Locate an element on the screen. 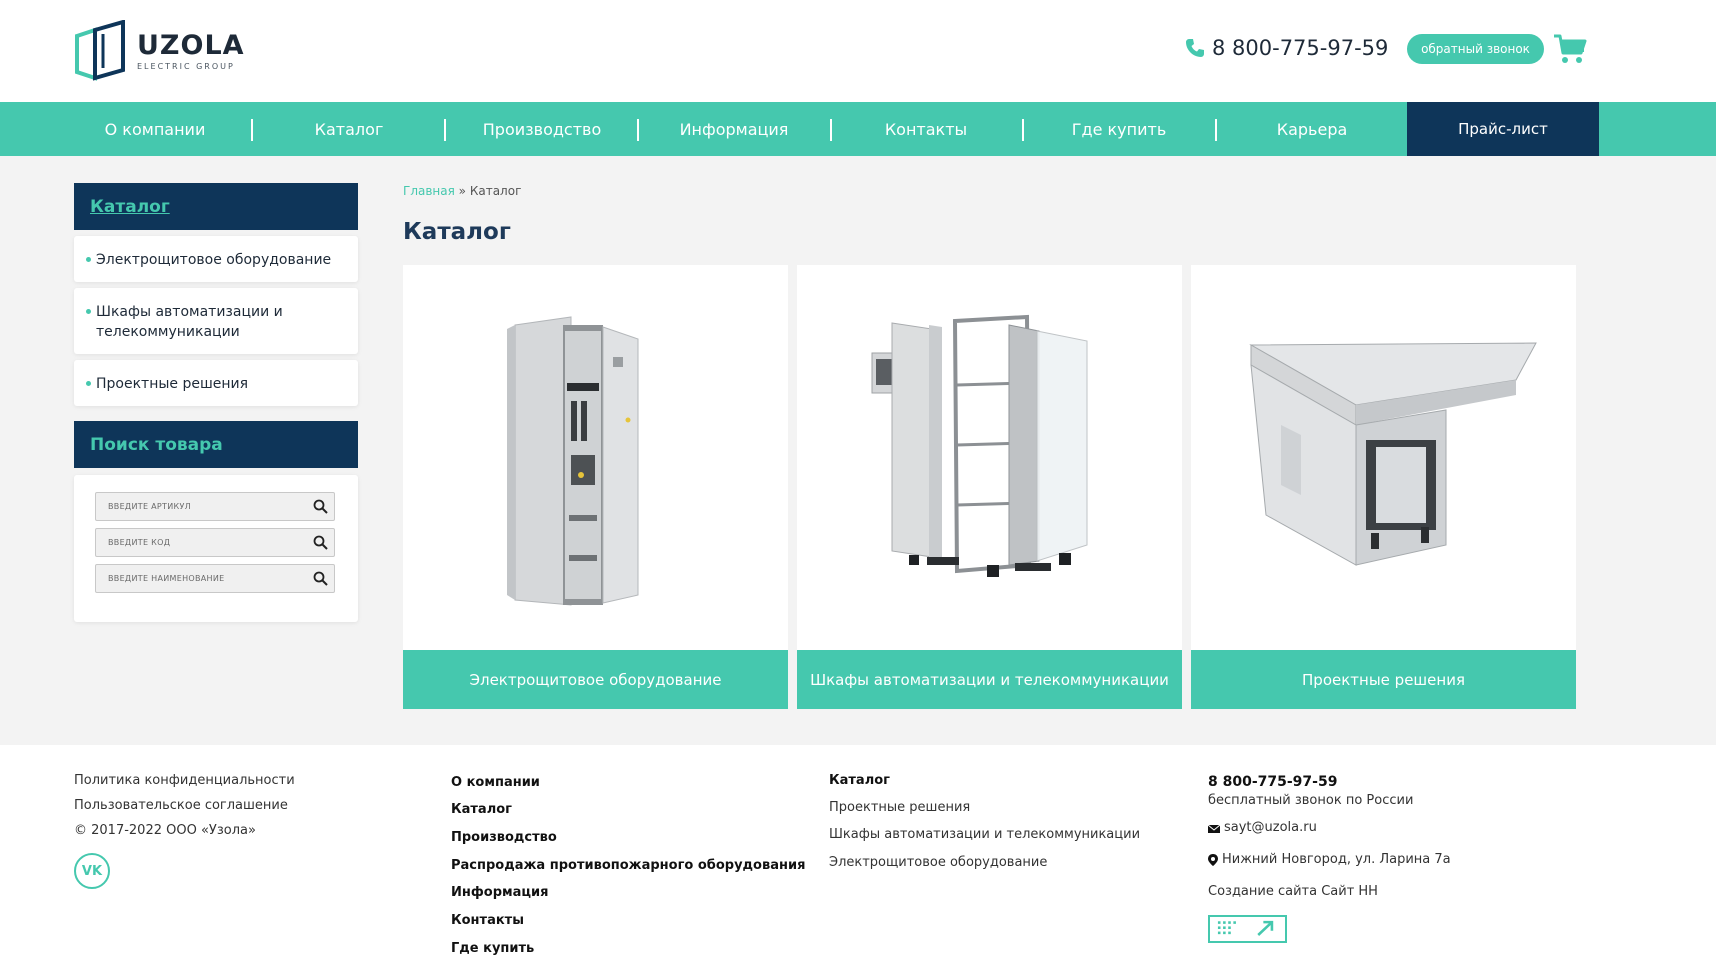 The width and height of the screenshot is (1716, 967). breadcrumb: Главная » Каталог is located at coordinates (462, 191).